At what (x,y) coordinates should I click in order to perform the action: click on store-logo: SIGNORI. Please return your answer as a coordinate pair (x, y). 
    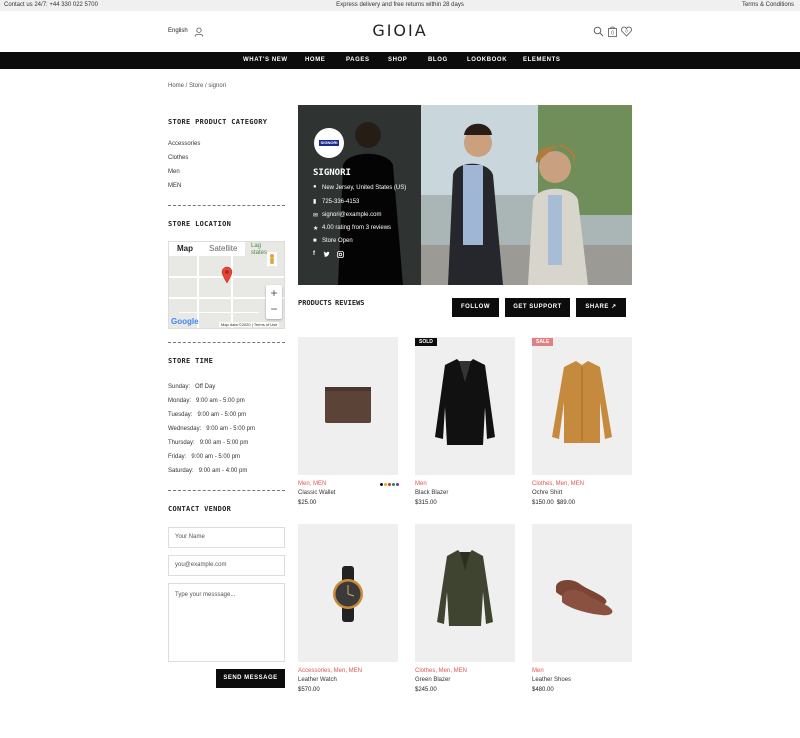
    Looking at the image, I should click on (329, 143).